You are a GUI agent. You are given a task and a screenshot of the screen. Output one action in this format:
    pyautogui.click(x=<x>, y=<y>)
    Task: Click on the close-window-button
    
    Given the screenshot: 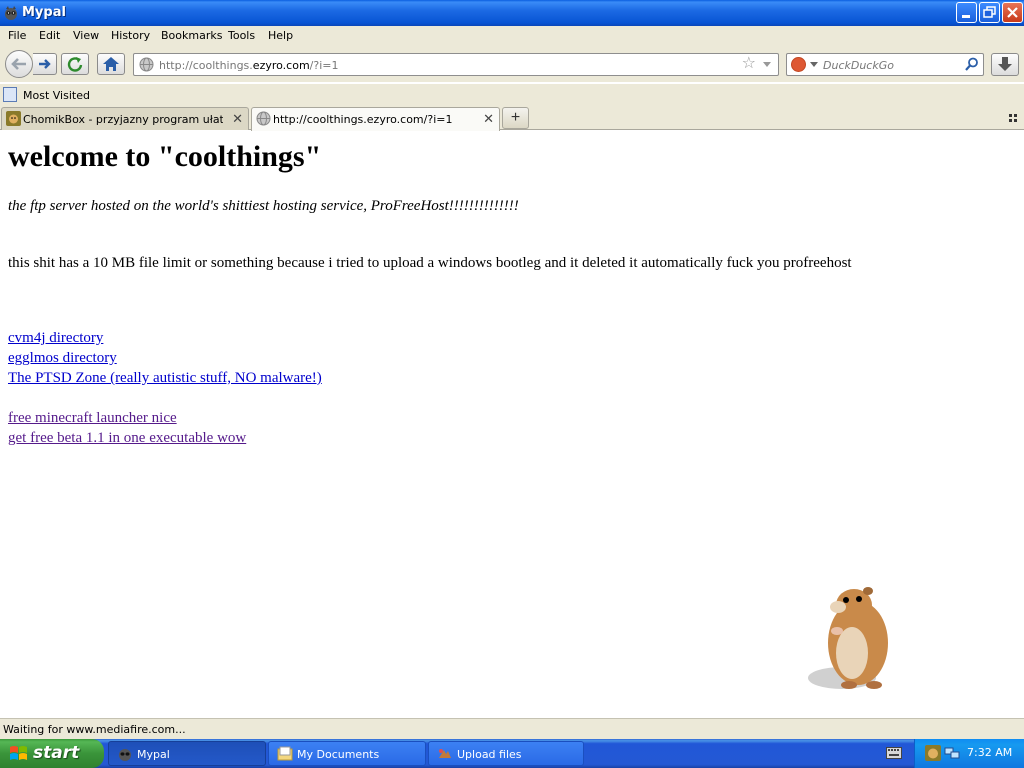 What is the action you would take?
    pyautogui.click(x=1012, y=12)
    